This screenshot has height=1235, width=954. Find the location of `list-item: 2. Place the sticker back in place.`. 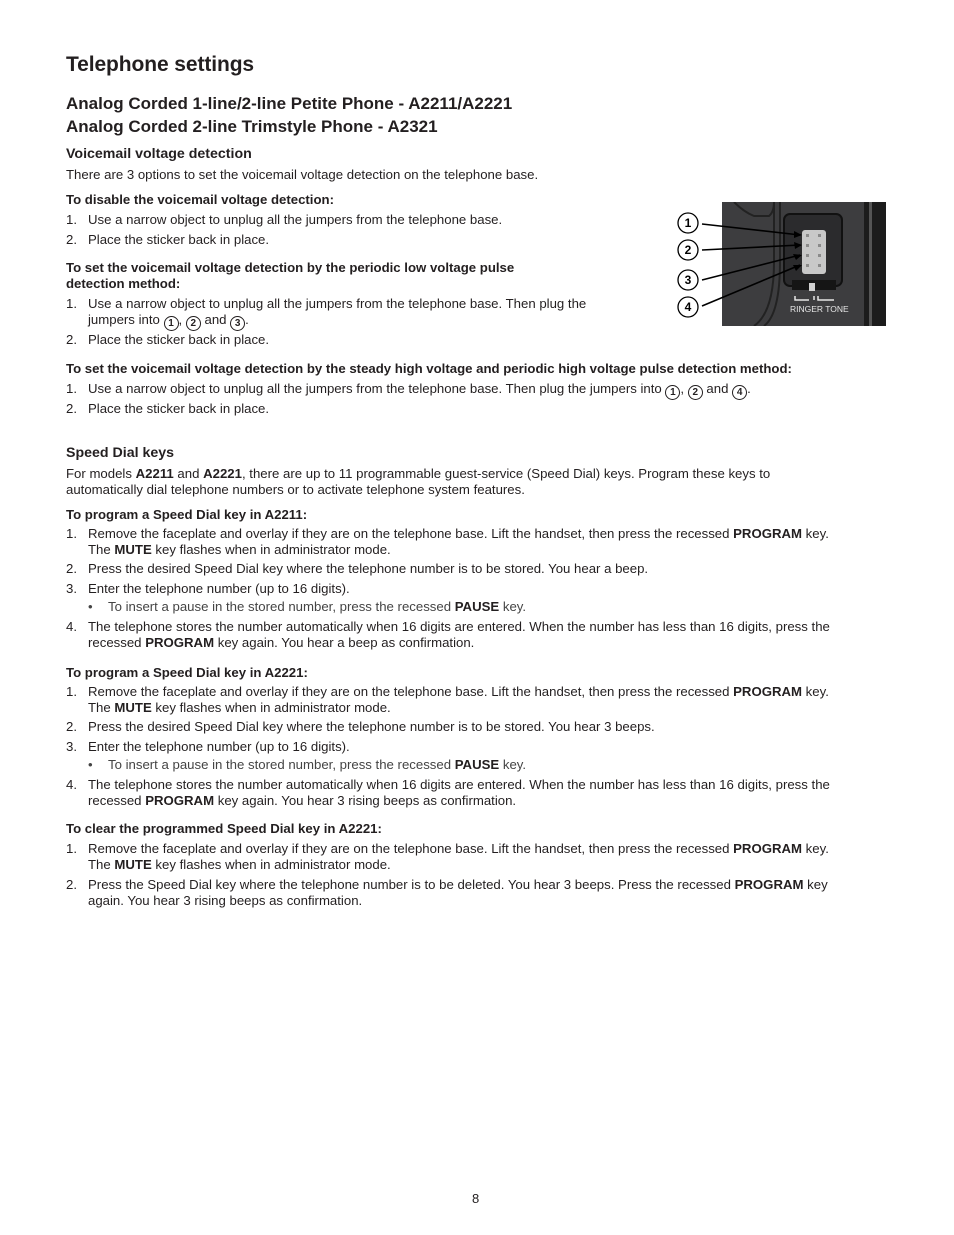

list-item: 2. Place the sticker back in place. is located at coordinates (473, 409).